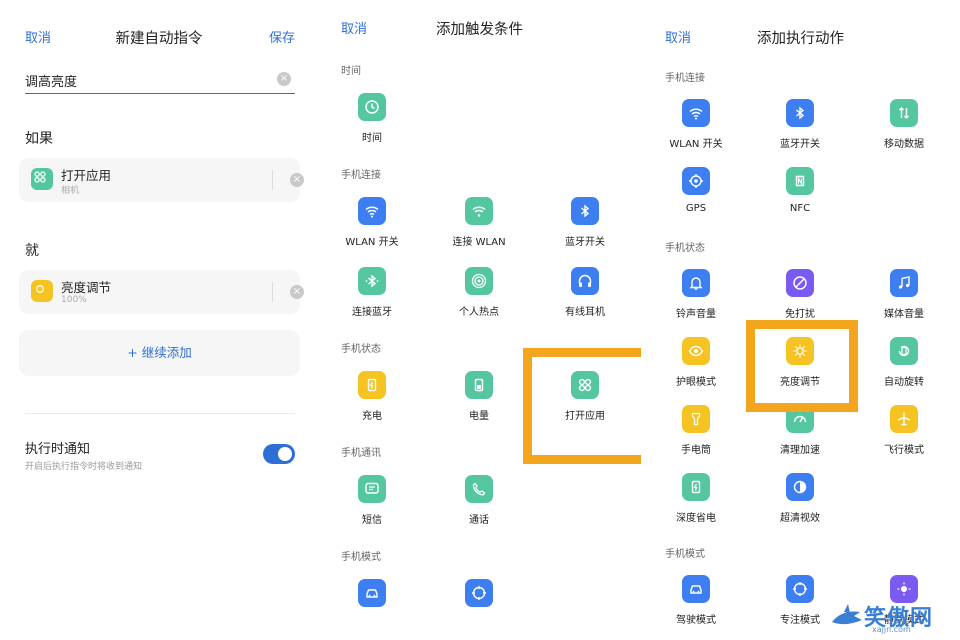 This screenshot has width=960, height=640. I want to click on tile-label: GPS, so click(696, 208).